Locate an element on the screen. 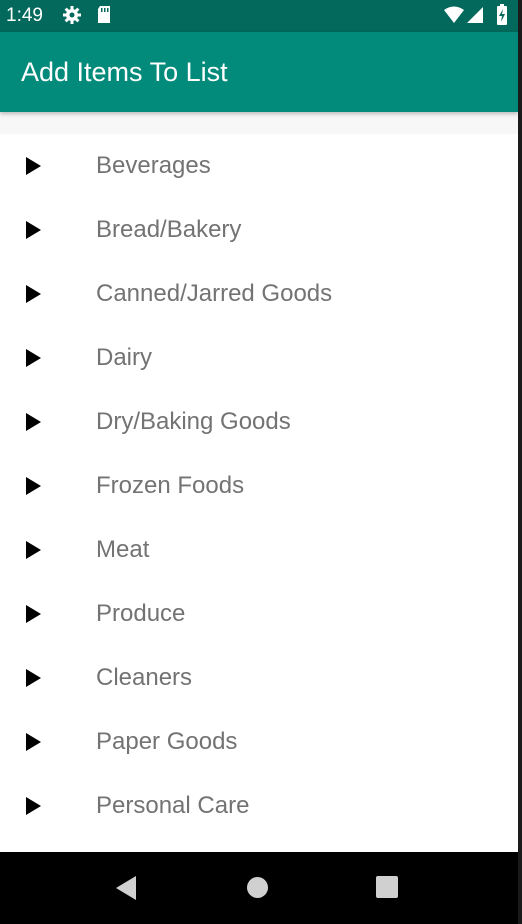  category-item-dry-baking-goods: Dry/Baking Goods is located at coordinates (259, 422).